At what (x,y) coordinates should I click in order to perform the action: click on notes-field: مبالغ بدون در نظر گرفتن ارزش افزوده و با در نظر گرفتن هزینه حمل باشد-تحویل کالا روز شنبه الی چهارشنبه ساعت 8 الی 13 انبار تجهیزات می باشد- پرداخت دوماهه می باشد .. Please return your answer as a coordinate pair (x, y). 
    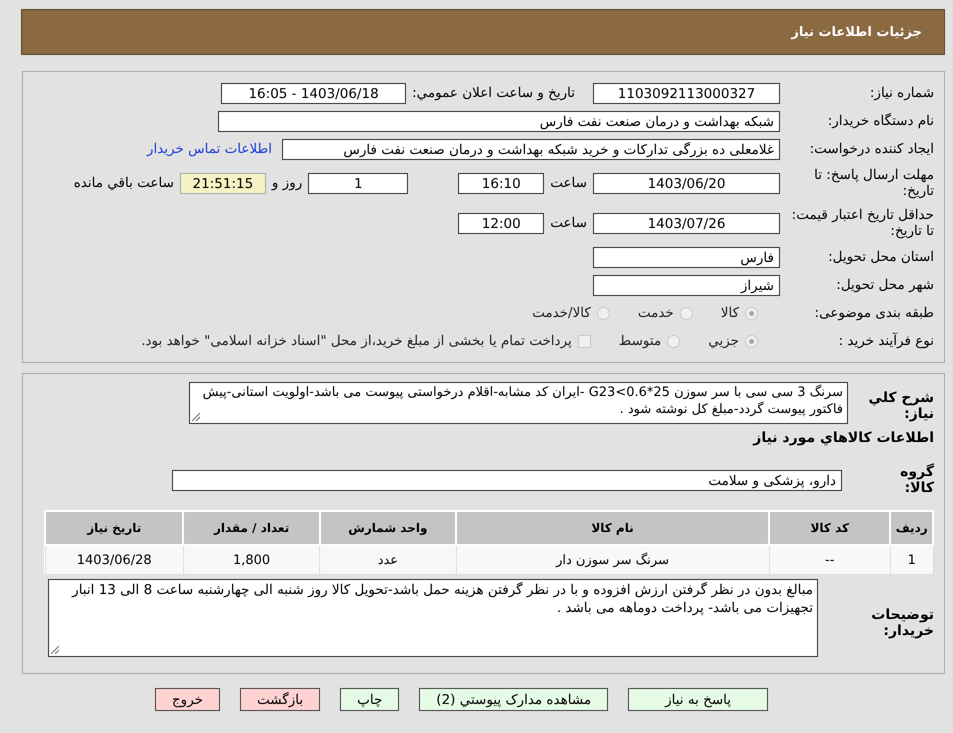
    Looking at the image, I should click on (433, 618).